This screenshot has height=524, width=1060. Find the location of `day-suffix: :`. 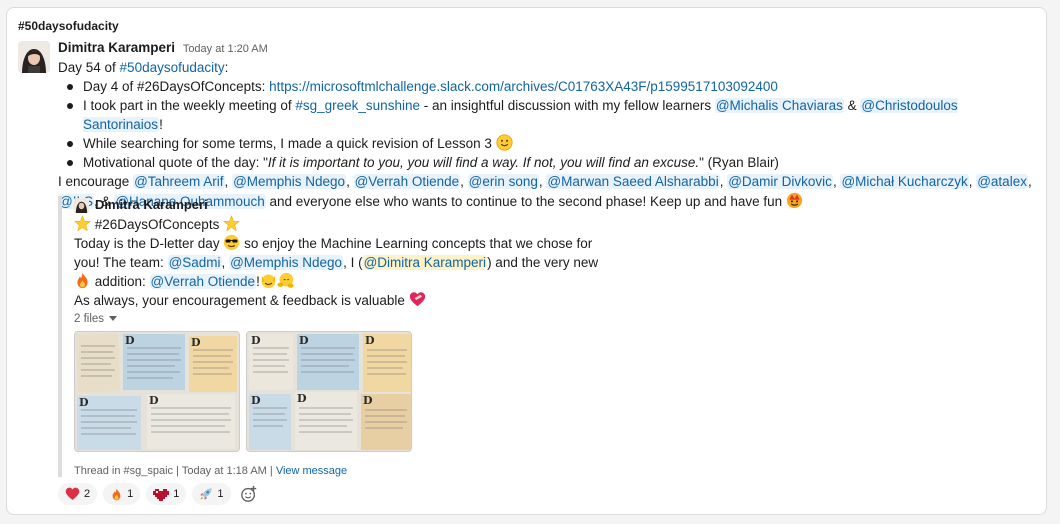

day-suffix: : is located at coordinates (226, 67).